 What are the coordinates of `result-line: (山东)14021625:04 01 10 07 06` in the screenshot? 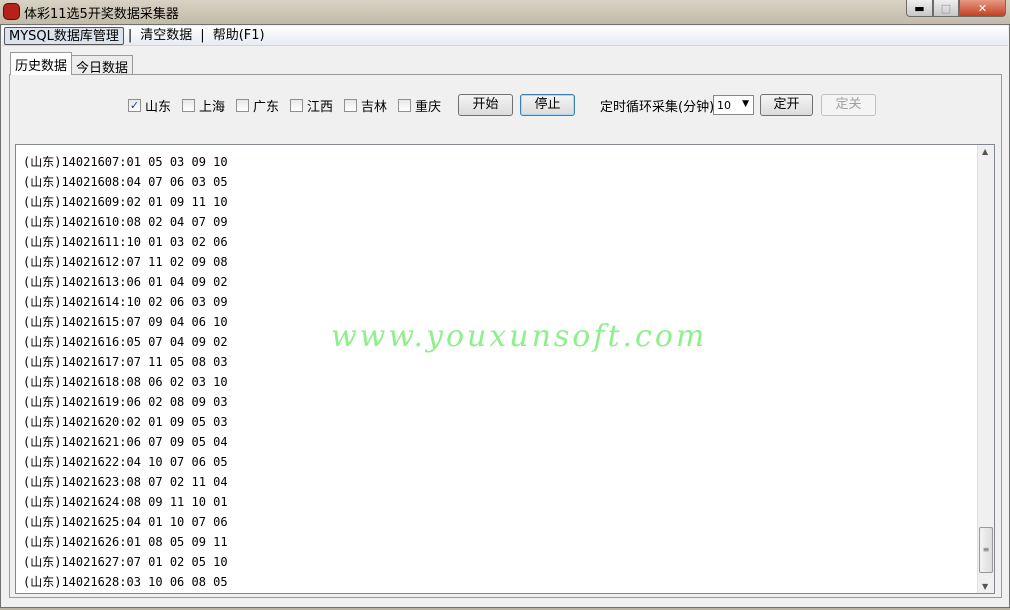 It's located at (125, 522).